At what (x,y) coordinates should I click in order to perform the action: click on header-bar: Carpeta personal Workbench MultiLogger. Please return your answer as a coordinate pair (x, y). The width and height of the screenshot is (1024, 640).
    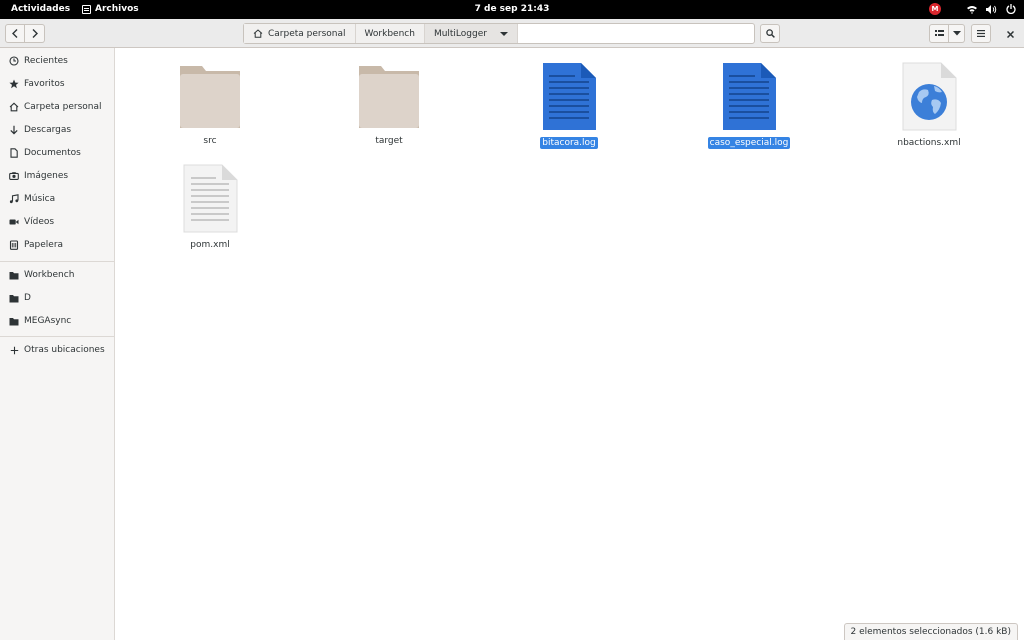
    Looking at the image, I should click on (512, 33).